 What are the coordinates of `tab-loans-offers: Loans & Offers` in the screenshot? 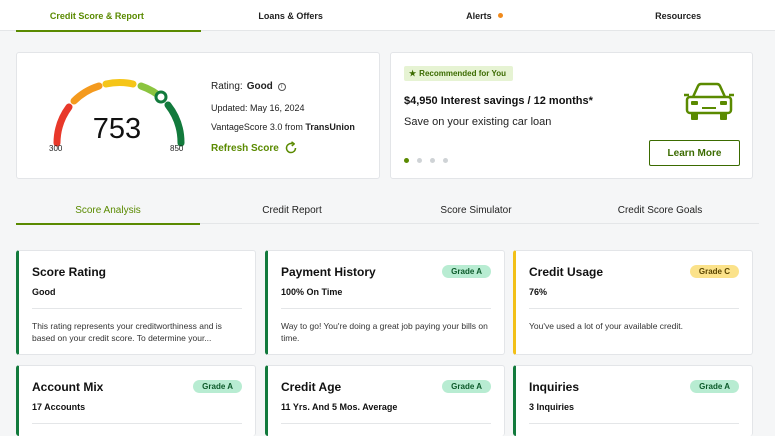 It's located at (291, 15).